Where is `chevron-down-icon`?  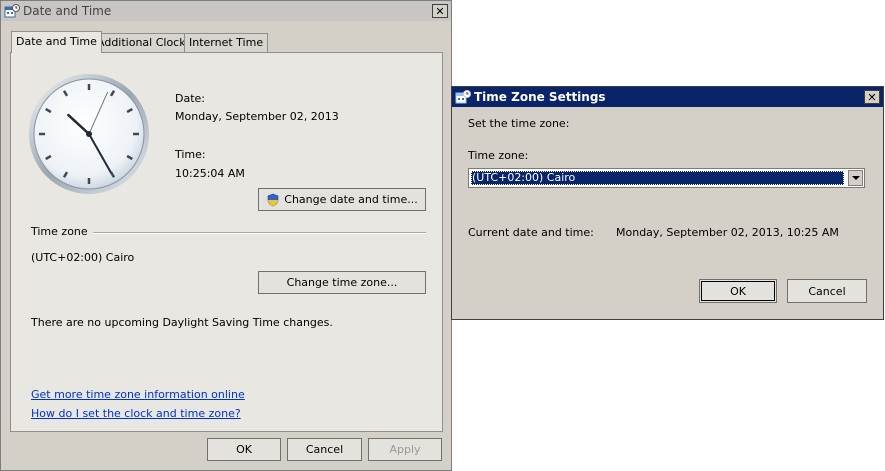
chevron-down-icon is located at coordinates (855, 178).